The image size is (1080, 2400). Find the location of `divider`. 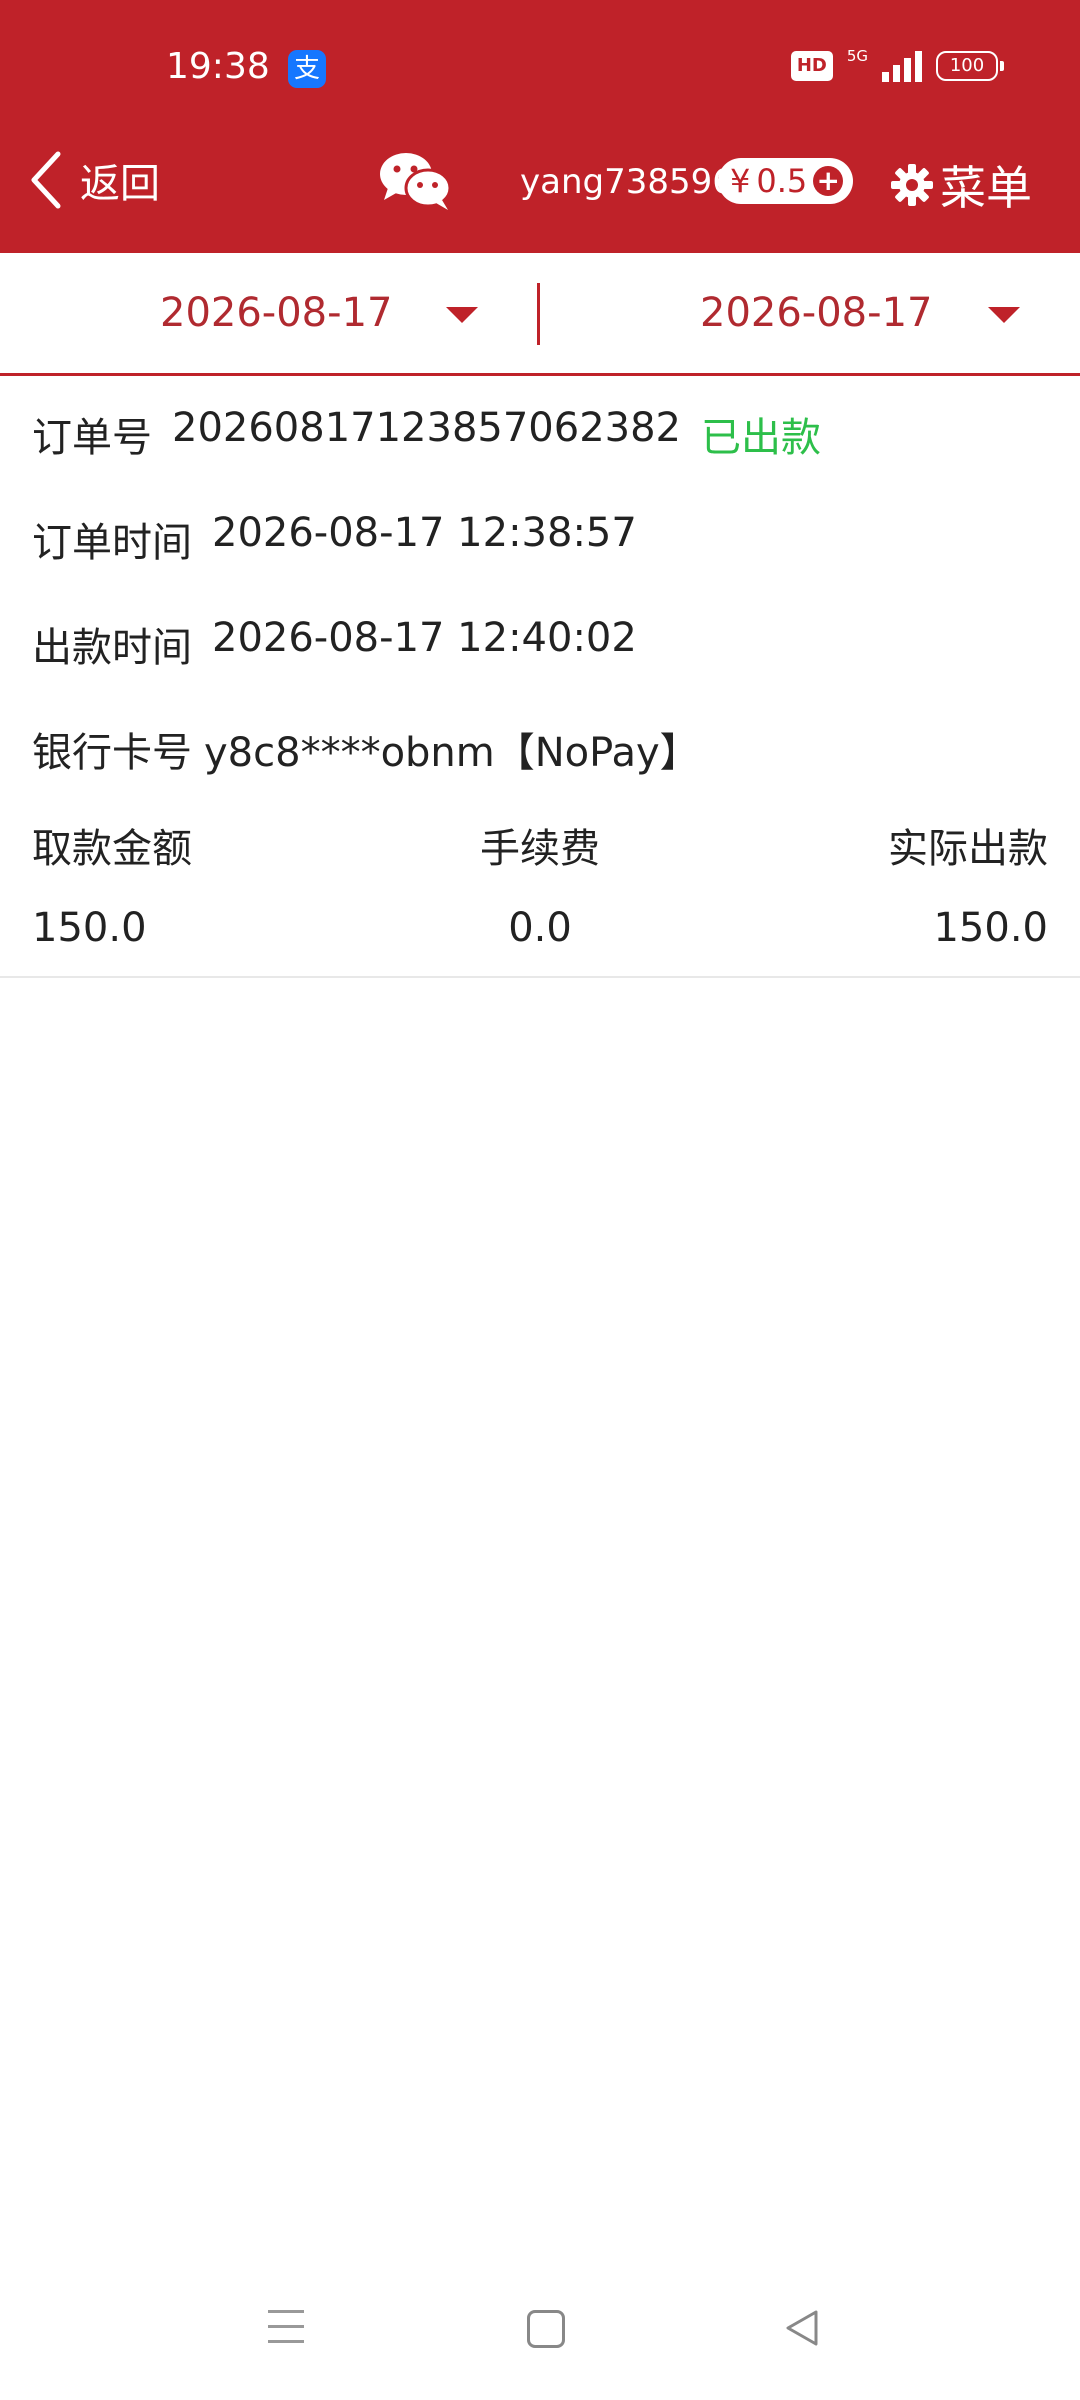

divider is located at coordinates (540, 977).